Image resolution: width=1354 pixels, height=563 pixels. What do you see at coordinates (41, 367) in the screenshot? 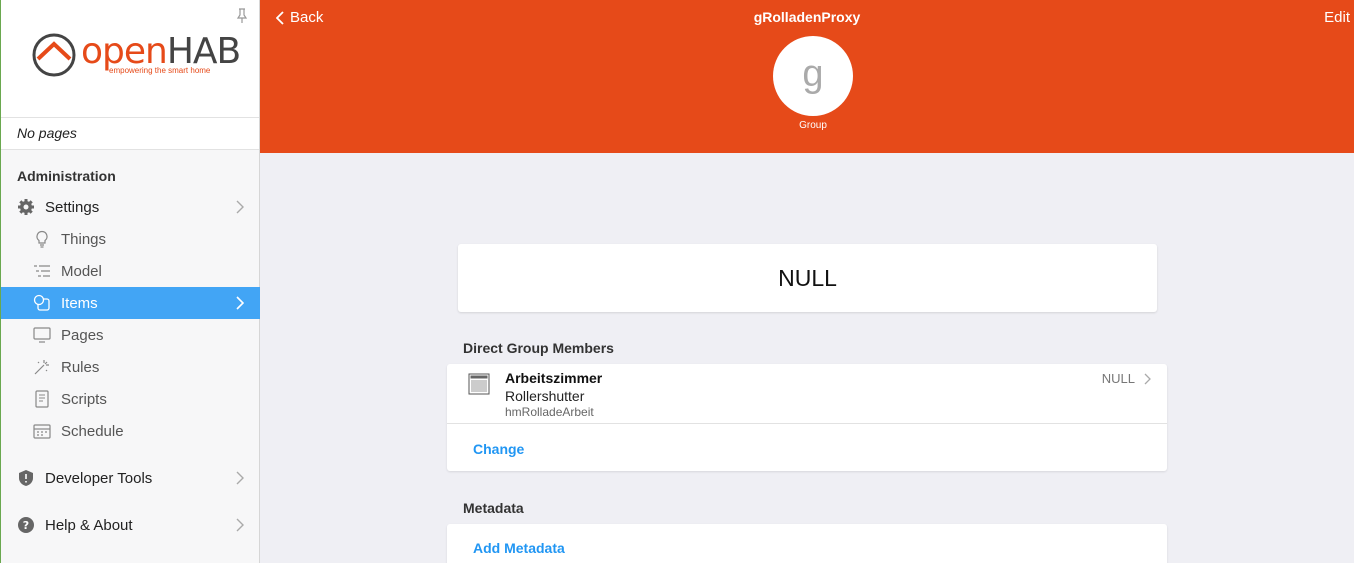
I see `magic-wand-icon` at bounding box center [41, 367].